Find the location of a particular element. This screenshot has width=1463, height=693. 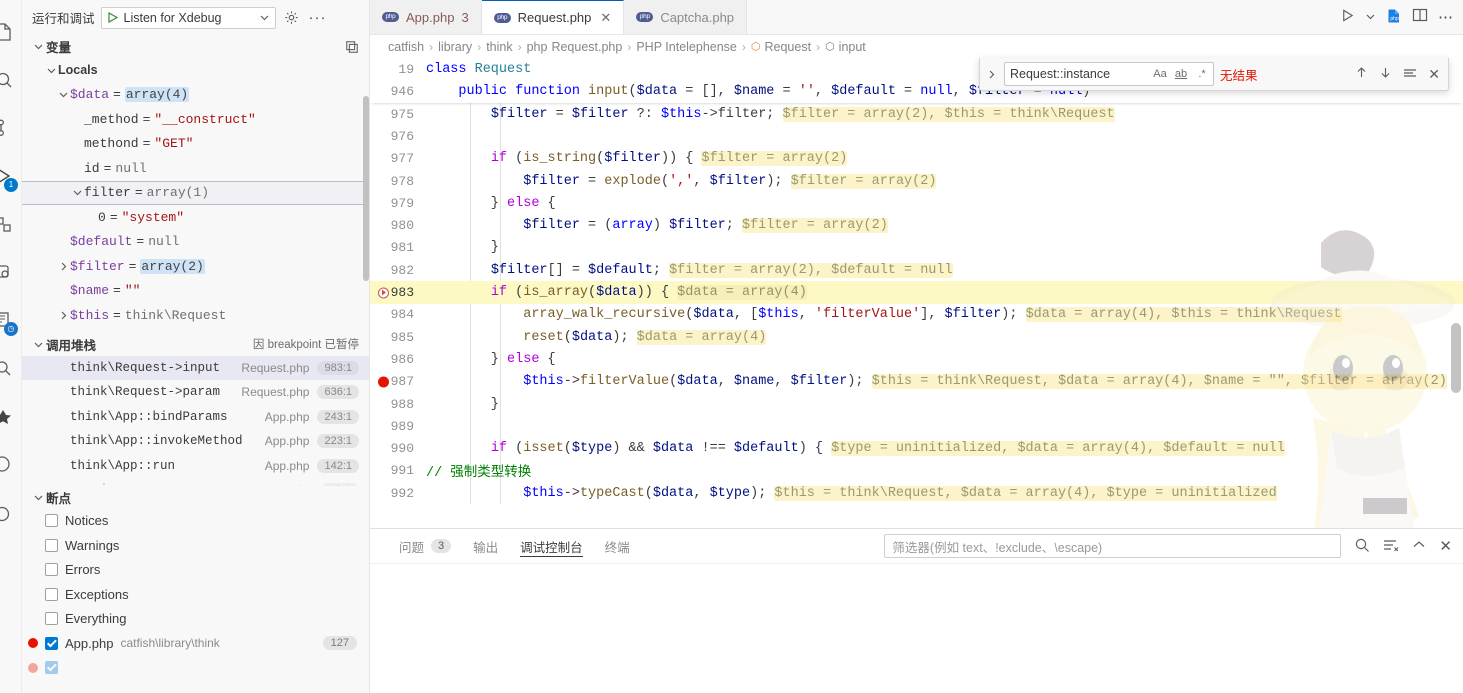

chevron-up-icon is located at coordinates (1419, 546).